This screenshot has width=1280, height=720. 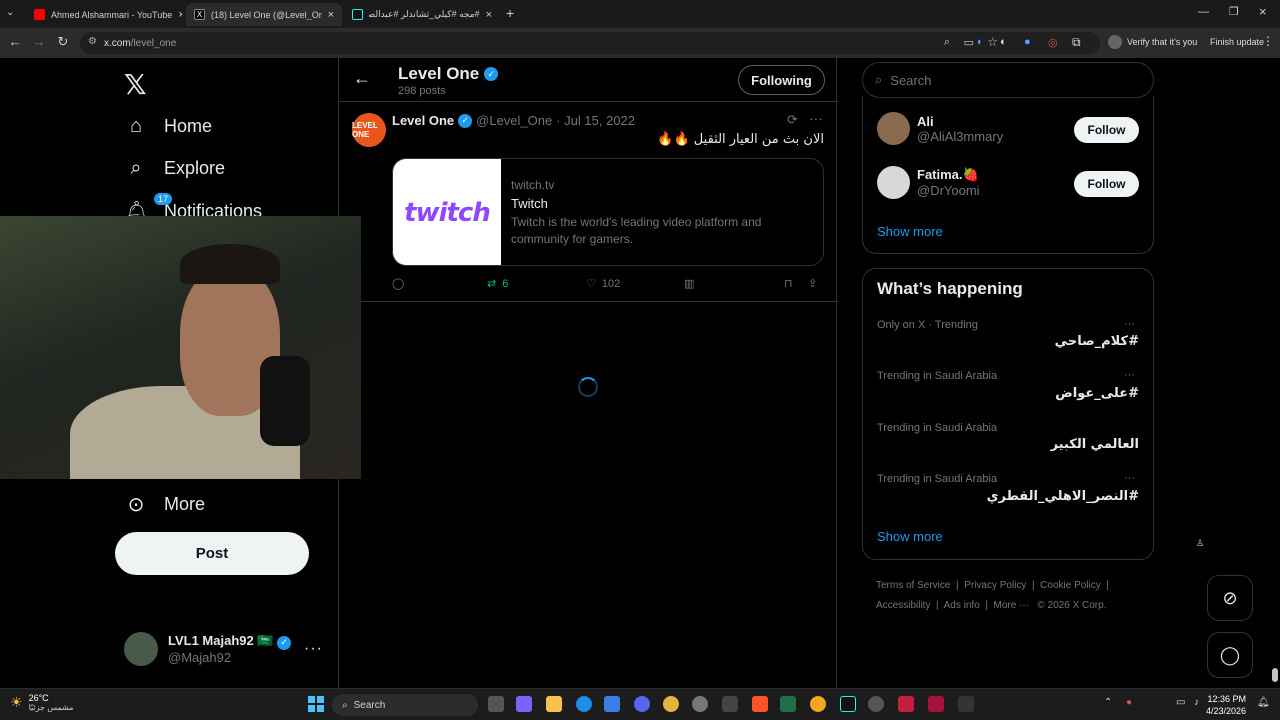 I want to click on retweet-button: ⇄ 6, so click(x=497, y=284).